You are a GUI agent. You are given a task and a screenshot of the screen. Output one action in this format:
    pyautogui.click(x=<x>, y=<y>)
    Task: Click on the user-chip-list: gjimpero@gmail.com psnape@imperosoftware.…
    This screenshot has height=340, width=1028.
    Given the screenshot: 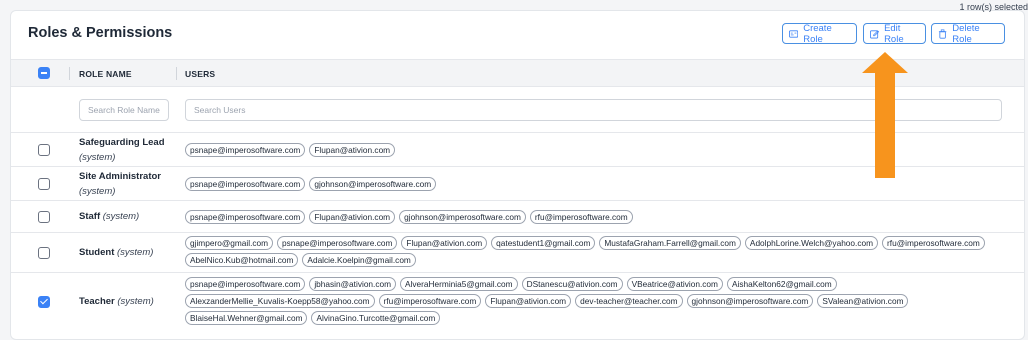 What is the action you would take?
    pyautogui.click(x=595, y=251)
    